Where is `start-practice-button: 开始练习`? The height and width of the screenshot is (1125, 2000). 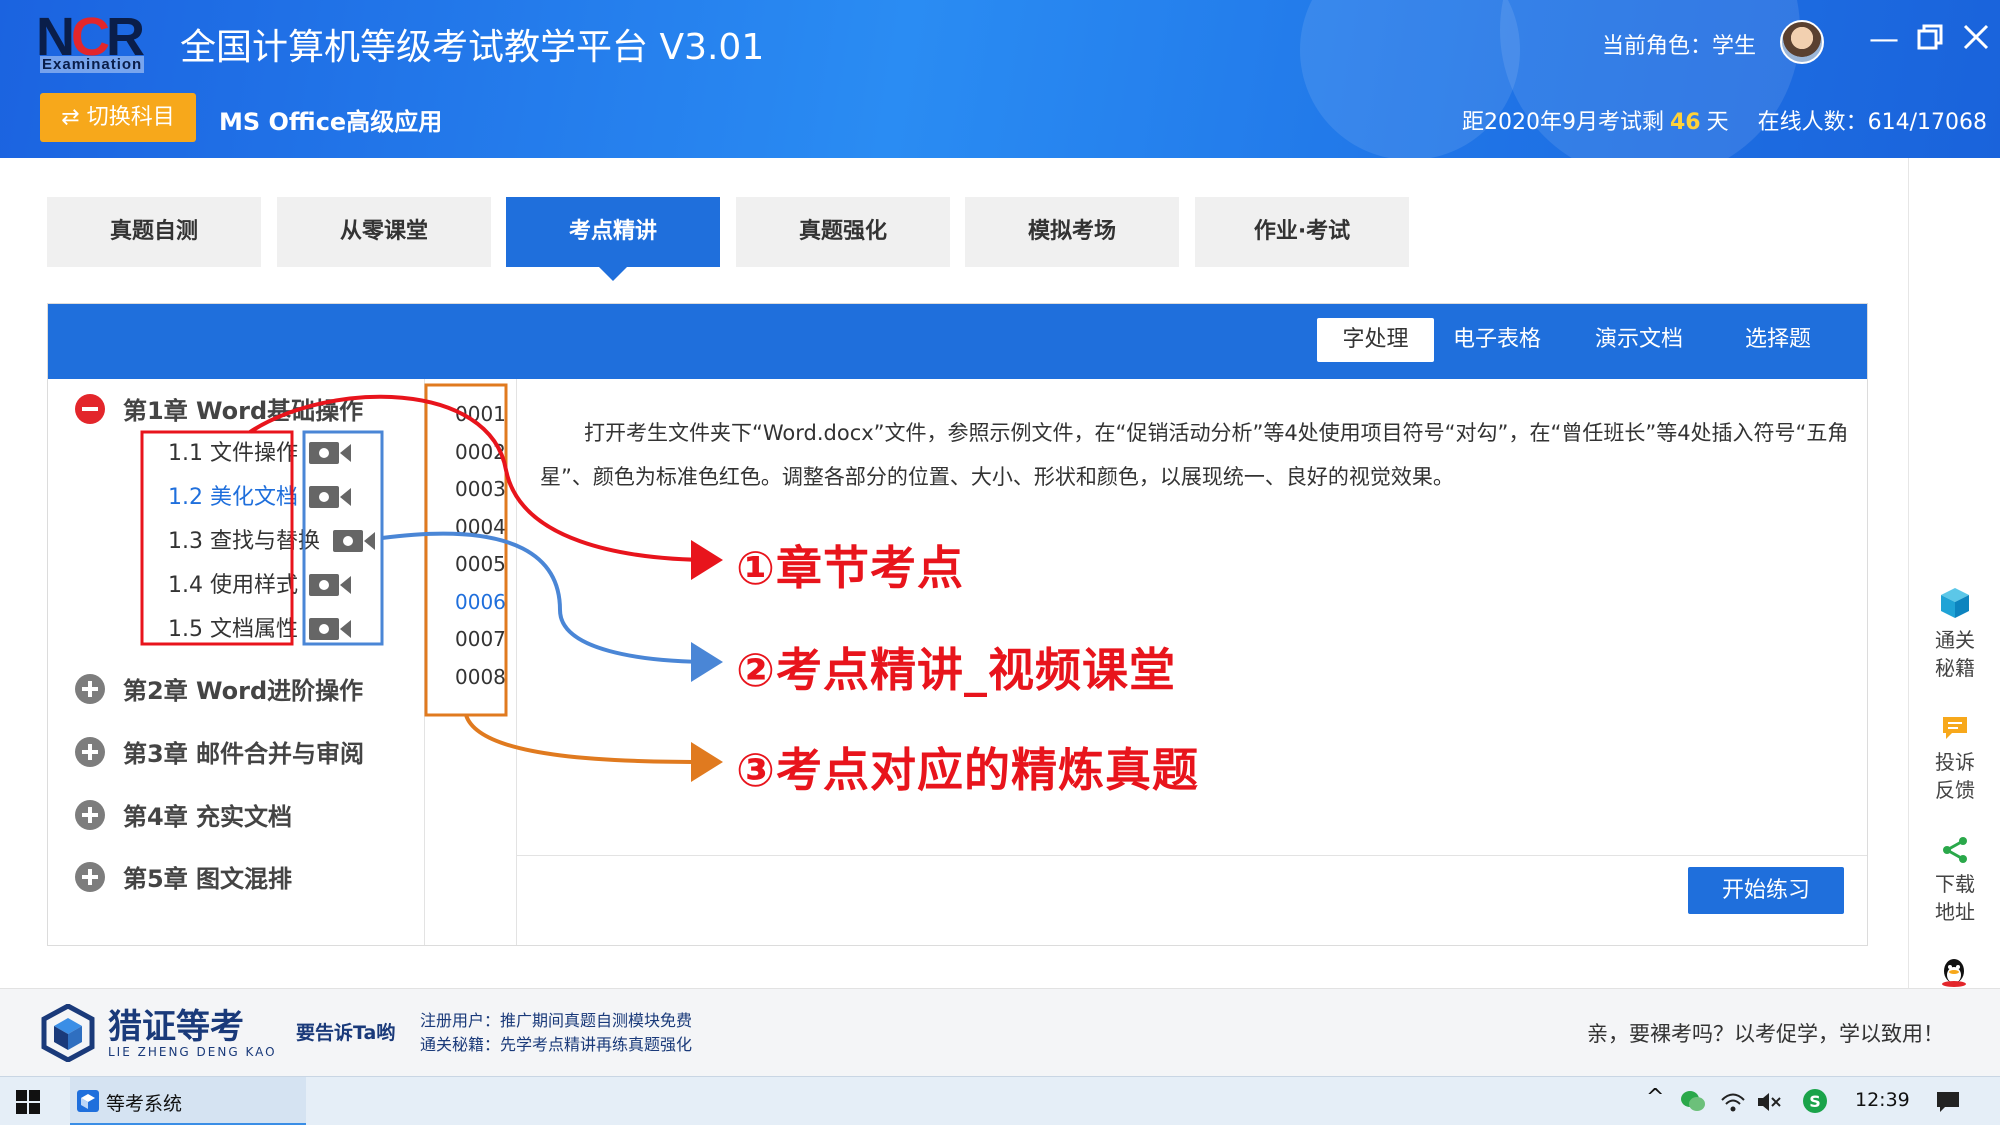
start-practice-button: 开始练习 is located at coordinates (1766, 890).